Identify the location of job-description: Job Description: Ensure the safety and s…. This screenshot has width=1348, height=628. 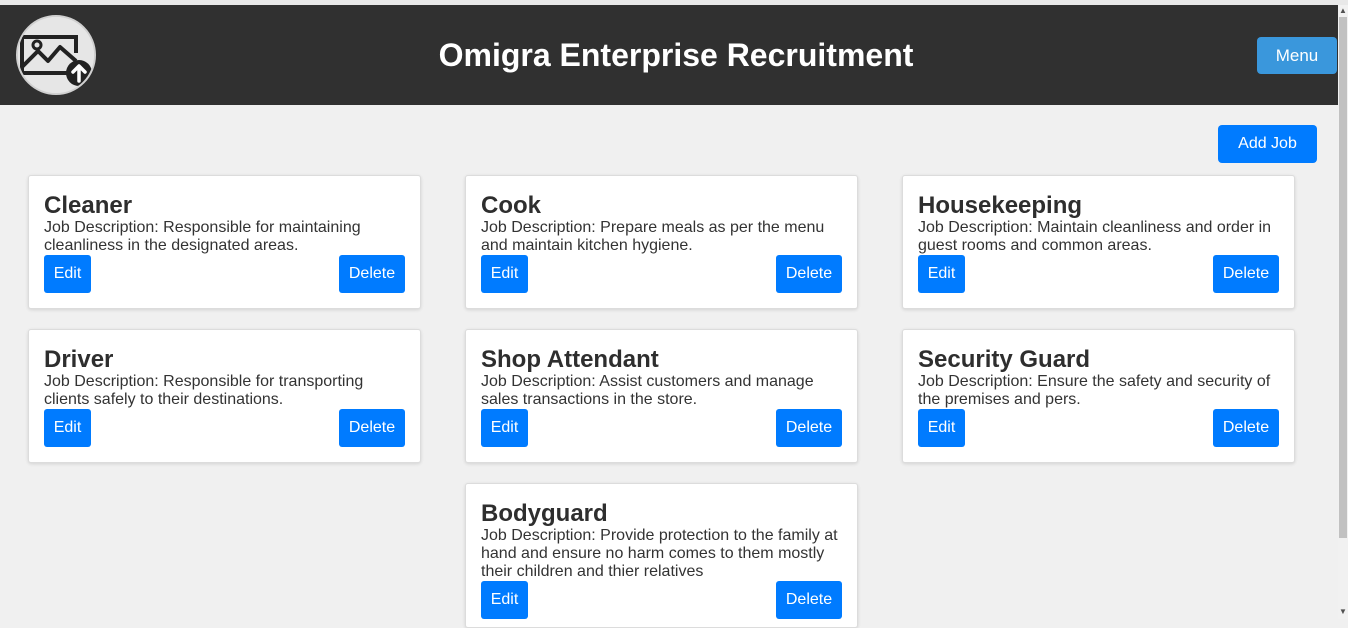
(1094, 390).